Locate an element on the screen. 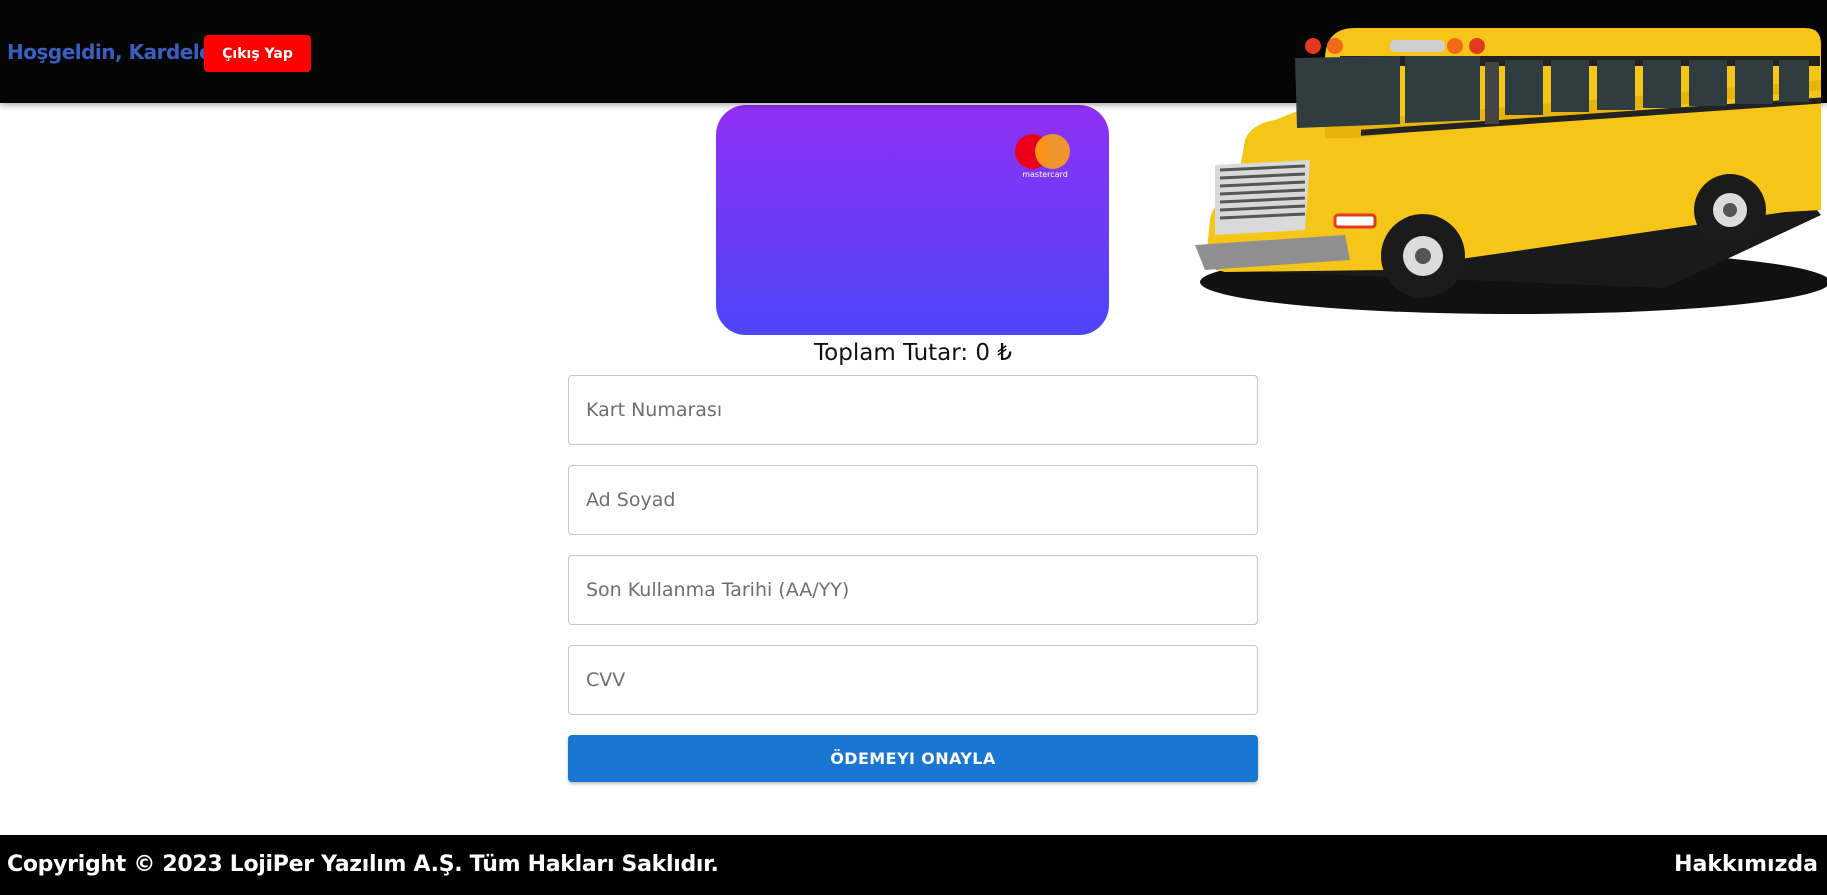 Image resolution: width=1827 pixels, height=895 pixels. mastercard-icon: mastercard is located at coordinates (1047, 159).